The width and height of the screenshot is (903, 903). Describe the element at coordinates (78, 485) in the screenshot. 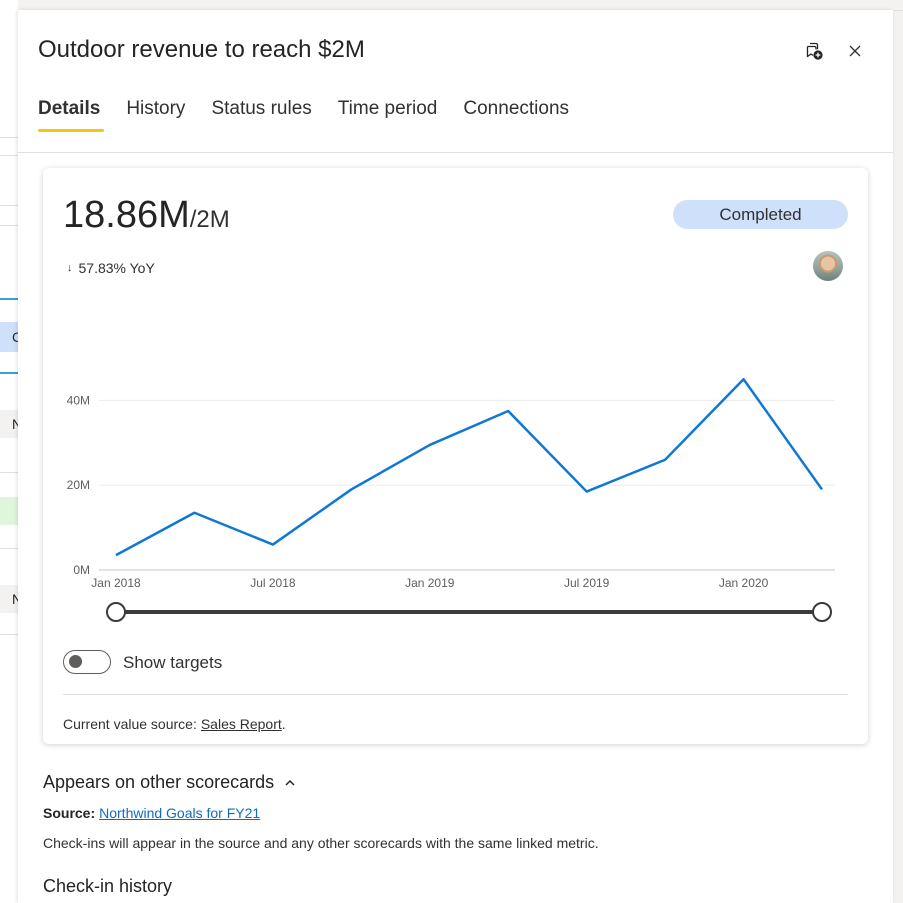

I see `y-tick-label: 20M` at that location.